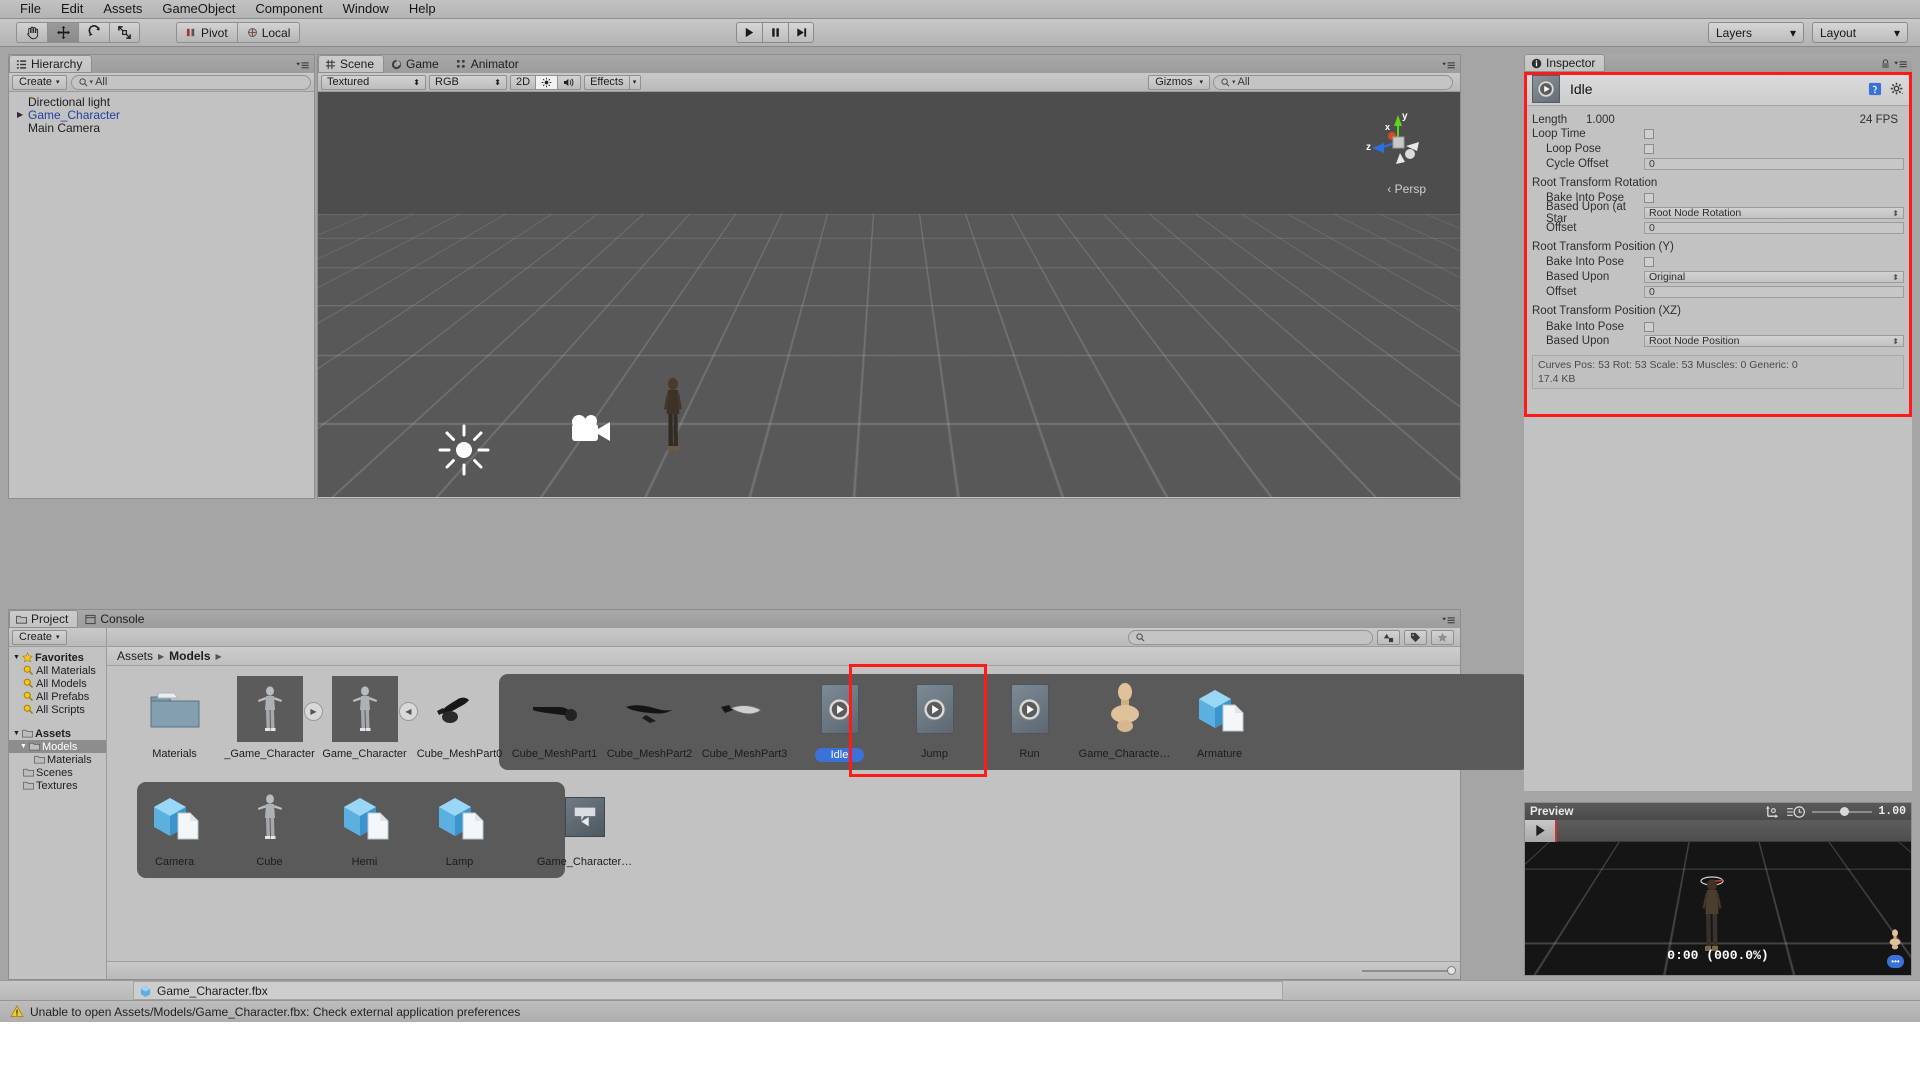 This screenshot has height=1080, width=1920. Describe the element at coordinates (1895, 961) in the screenshot. I see `preview-options-button: •••` at that location.